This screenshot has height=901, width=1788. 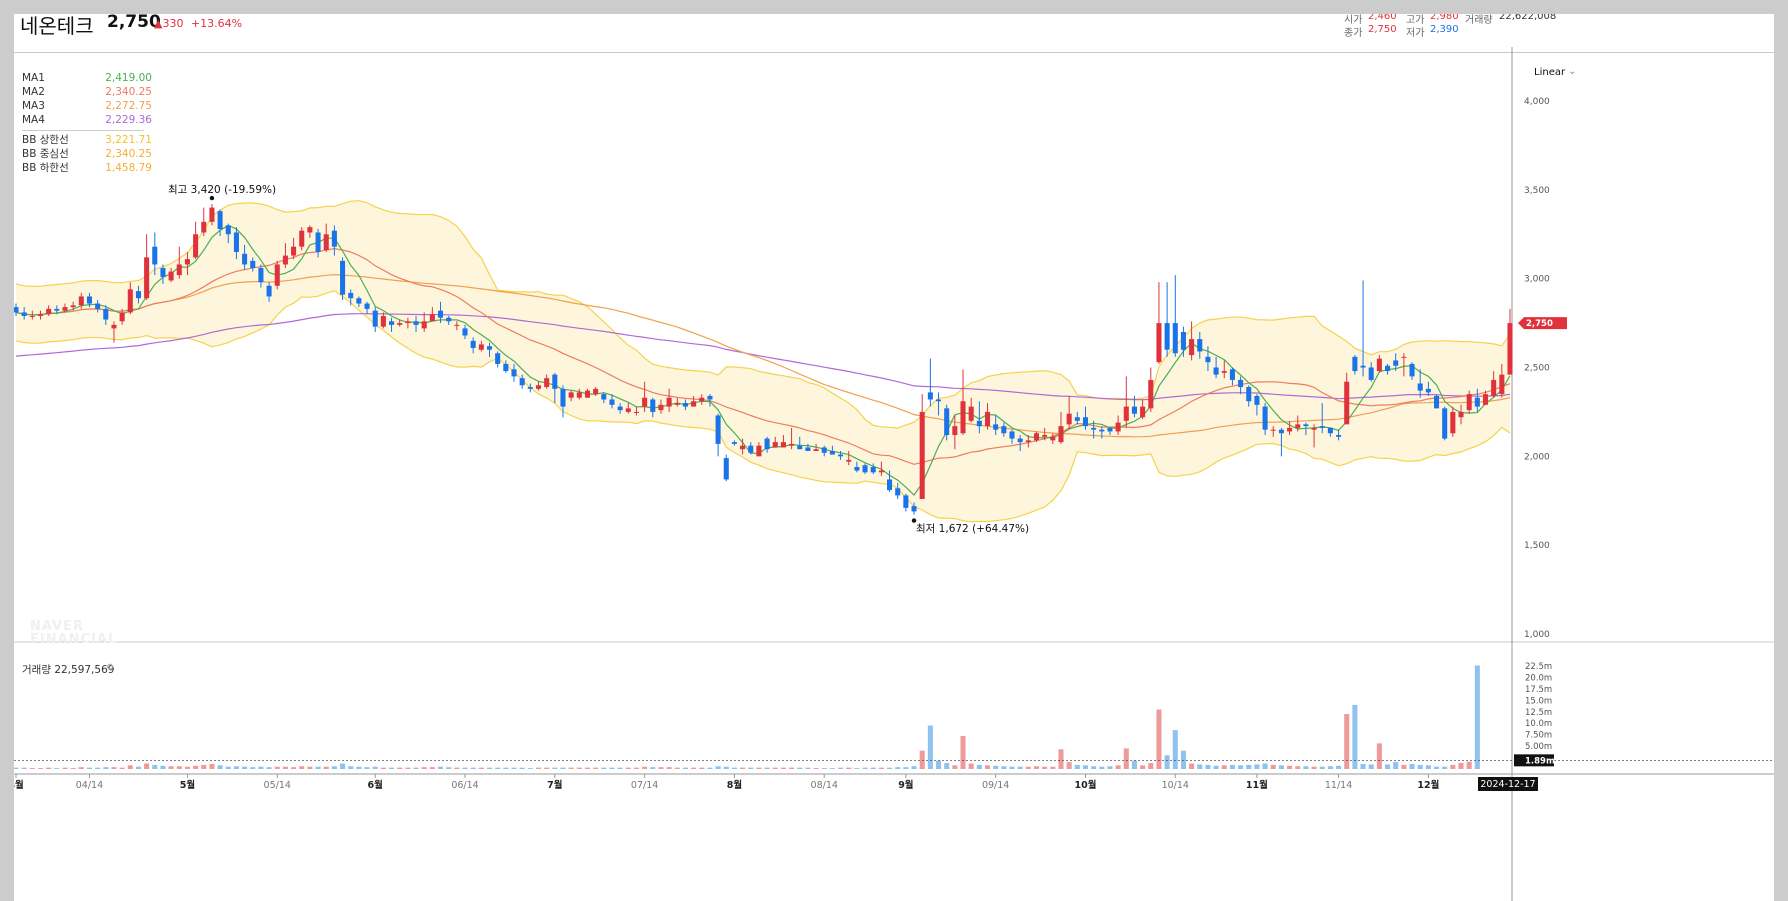 I want to click on low-annotation-text: 1,672 (+64.47%), so click(x=984, y=529).